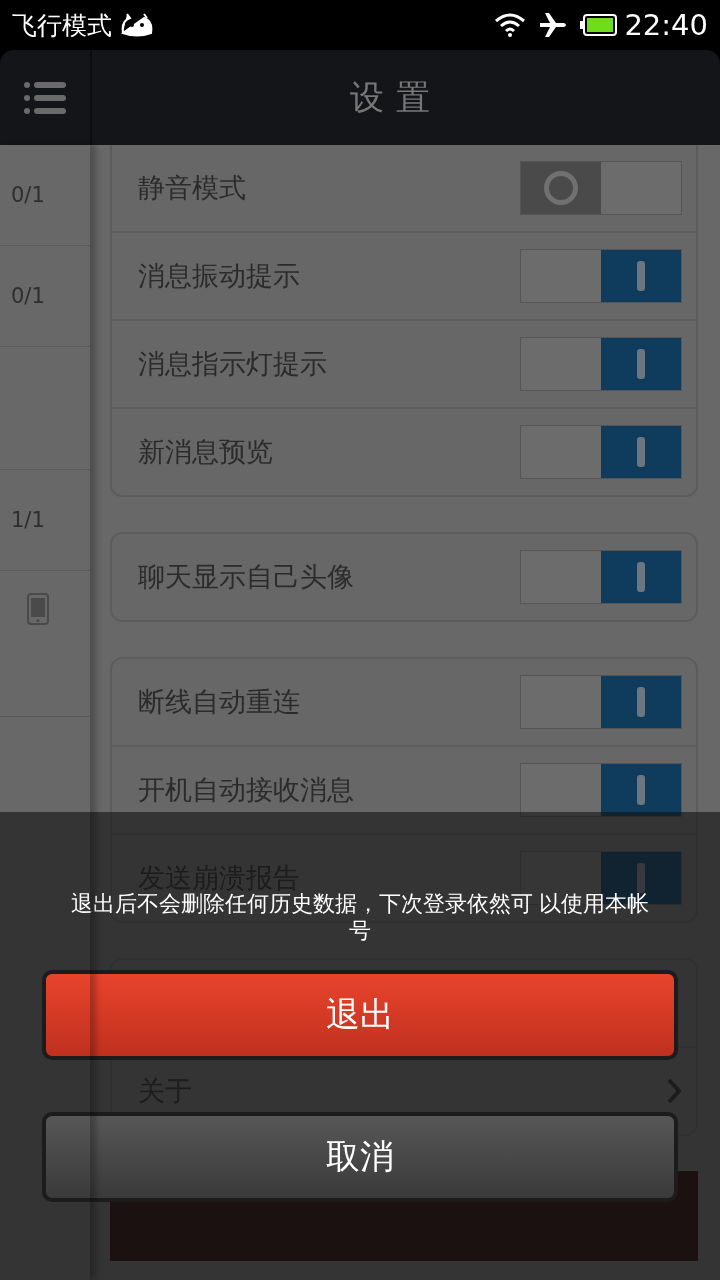 The image size is (720, 1280). What do you see at coordinates (599, 25) in the screenshot?
I see `battery-icon` at bounding box center [599, 25].